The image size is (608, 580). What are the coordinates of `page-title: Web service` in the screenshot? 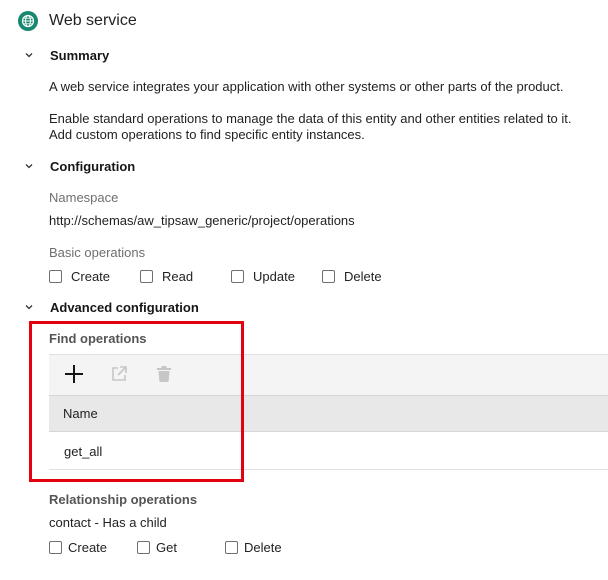 It's located at (93, 20).